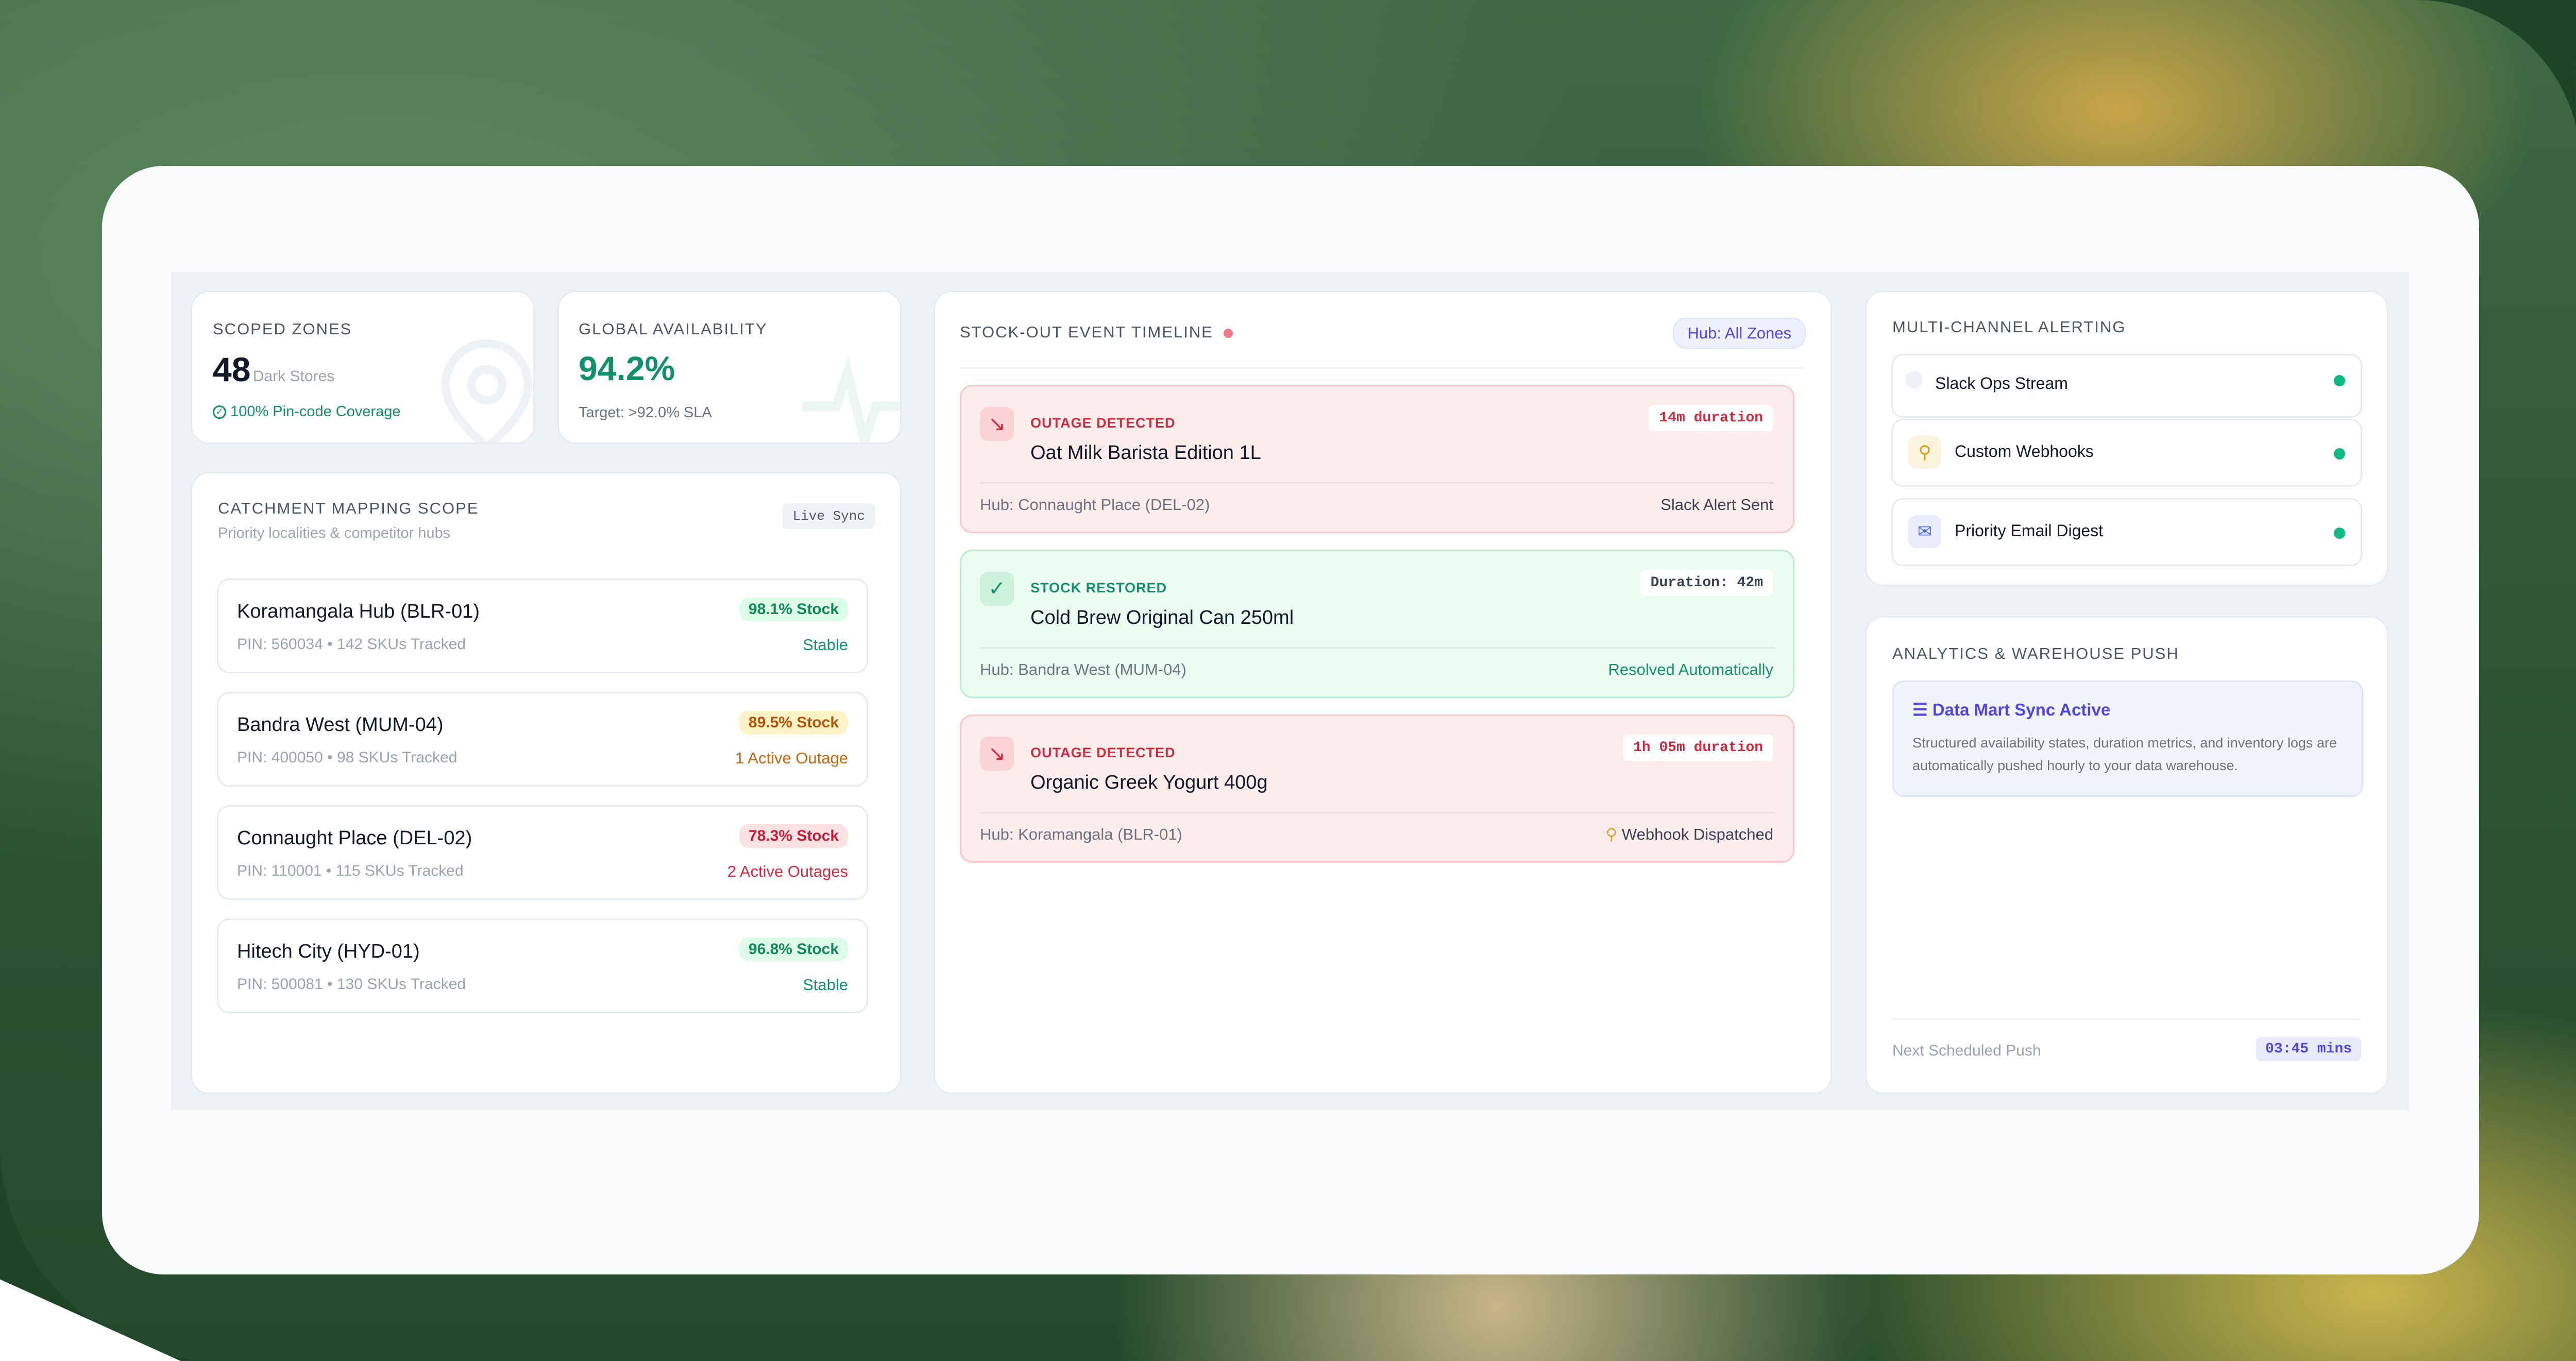 This screenshot has width=2576, height=1361. Describe the element at coordinates (1920, 709) in the screenshot. I see `database-icon: ☰` at that location.